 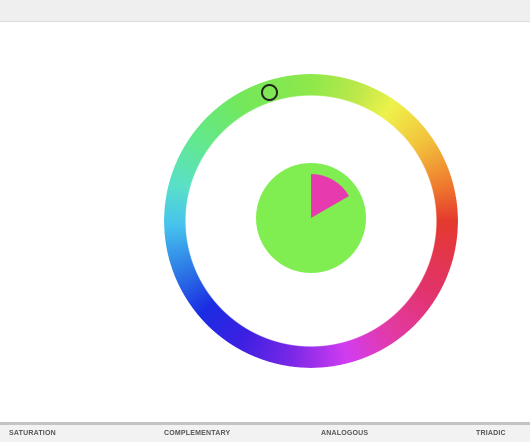 I want to click on tab-complementary: COMPLEMENTARY, so click(x=197, y=433).